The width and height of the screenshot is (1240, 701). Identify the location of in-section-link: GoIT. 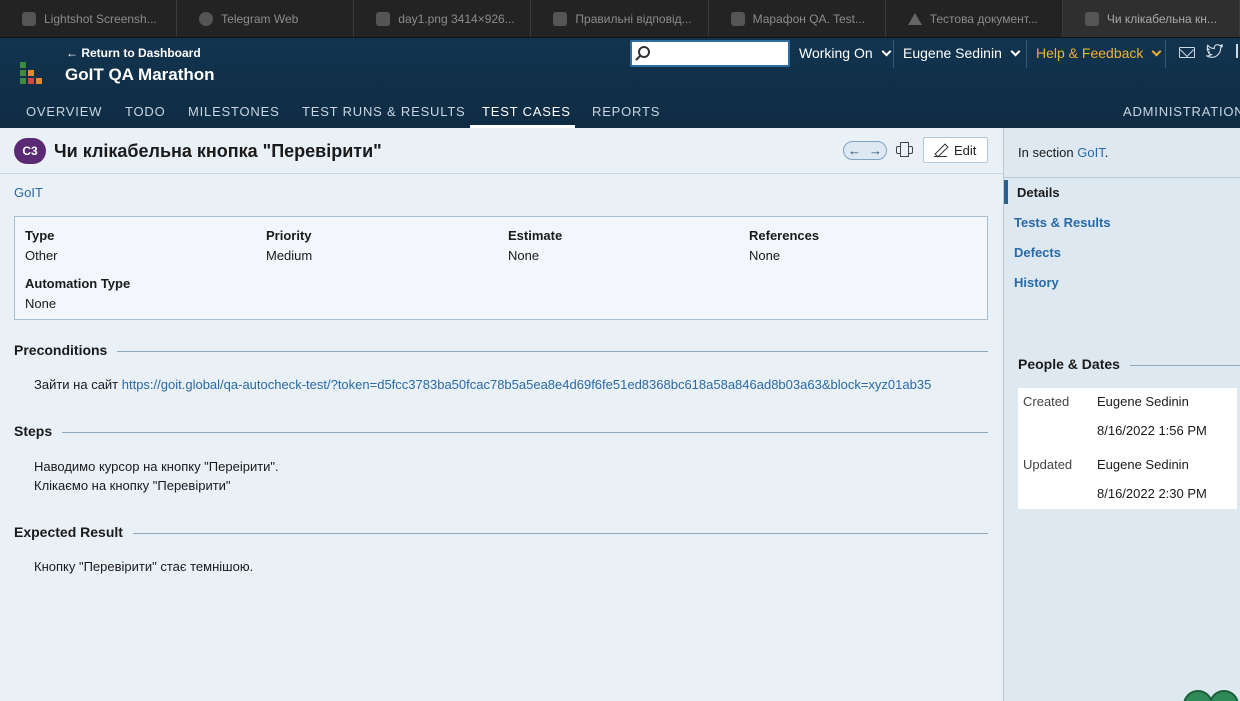
(1090, 152).